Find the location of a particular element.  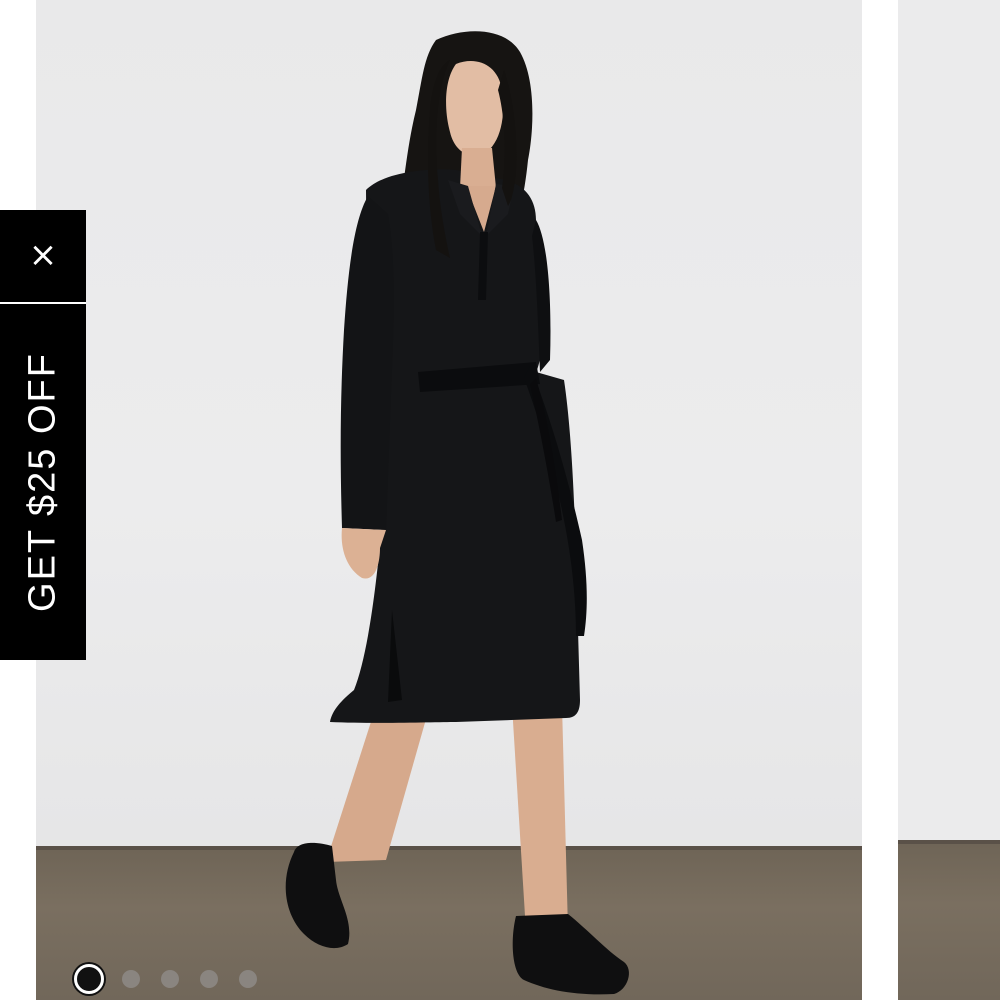

model-back-leg is located at coordinates (377, 781).